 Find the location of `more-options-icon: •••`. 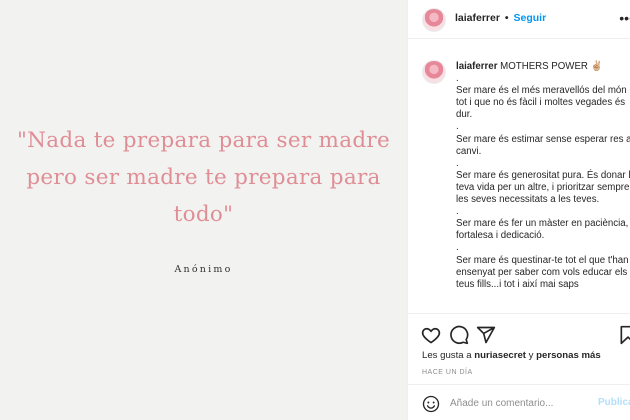

more-options-icon: ••• is located at coordinates (624, 18).